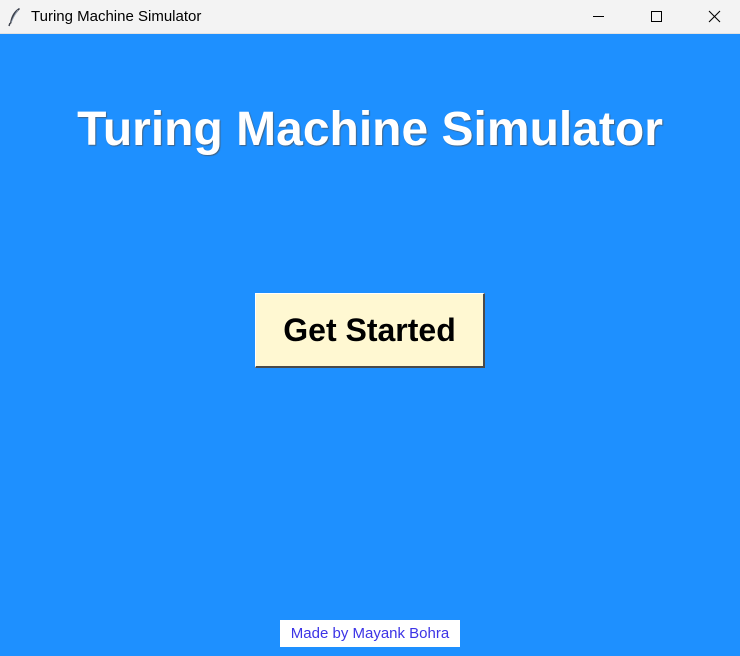 Image resolution: width=740 pixels, height=656 pixels. What do you see at coordinates (116, 16) in the screenshot?
I see `window-title: Turing Machine Simulator` at bounding box center [116, 16].